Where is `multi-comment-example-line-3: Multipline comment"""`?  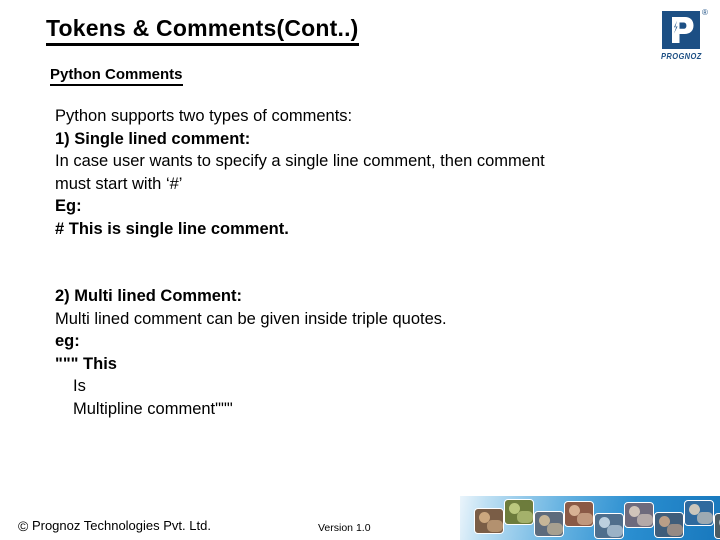
multi-comment-example-line-3: Multipline comment""" is located at coordinates (153, 408).